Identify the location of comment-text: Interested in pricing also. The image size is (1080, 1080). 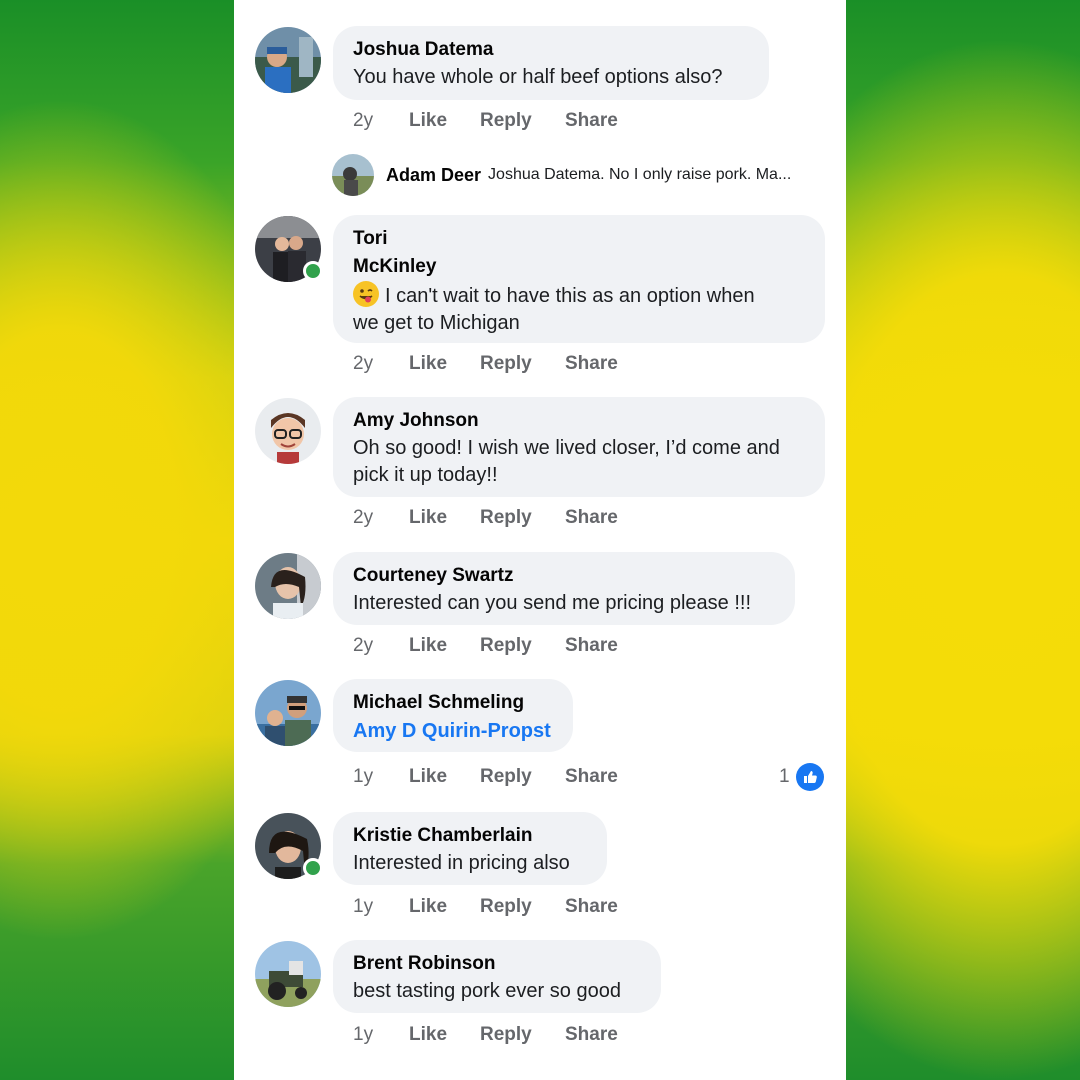
(461, 863).